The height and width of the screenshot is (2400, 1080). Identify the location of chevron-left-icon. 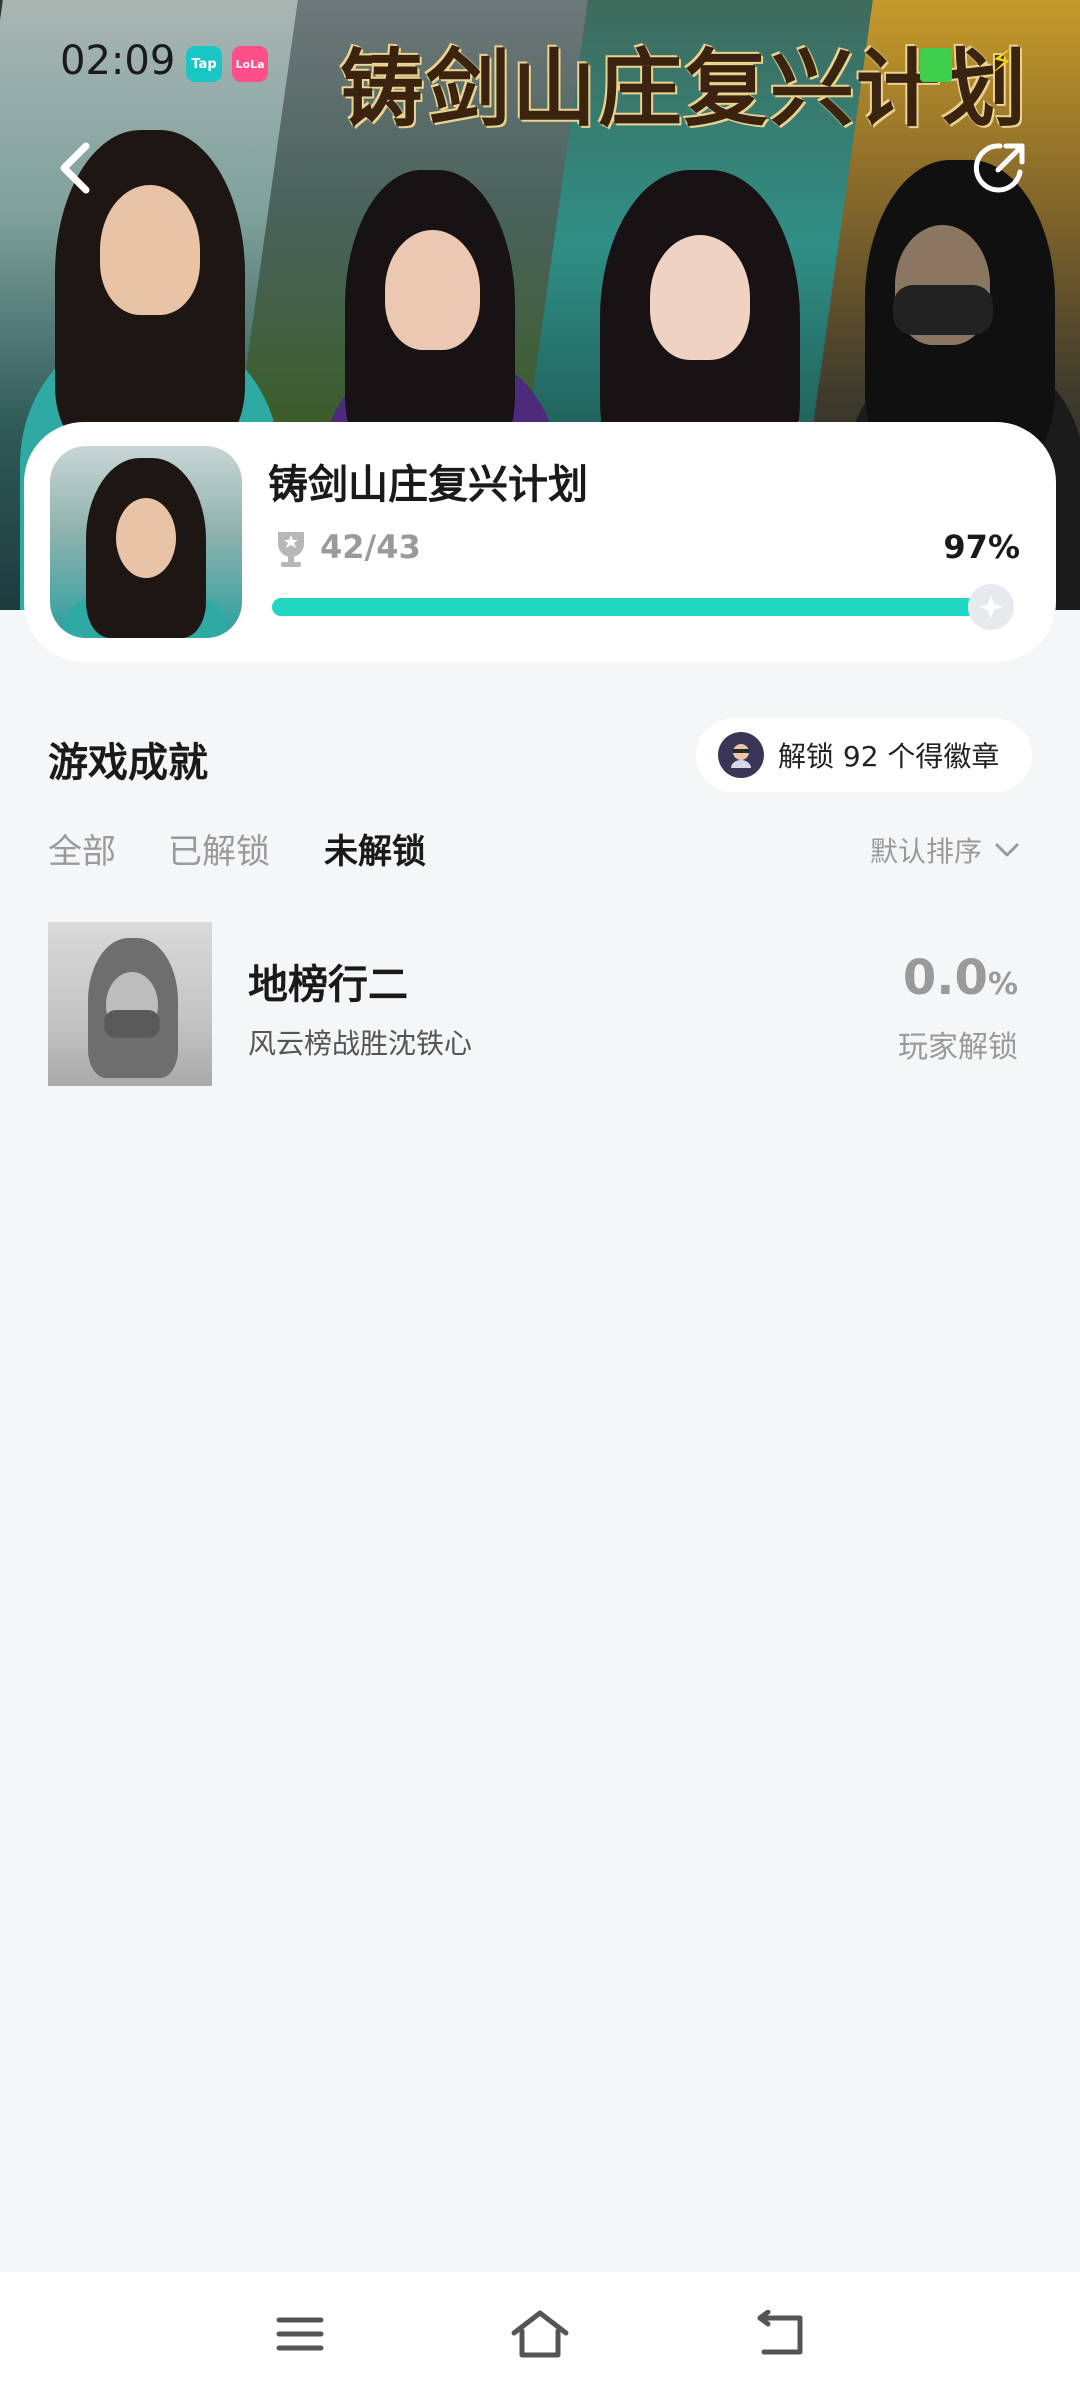
(75, 168).